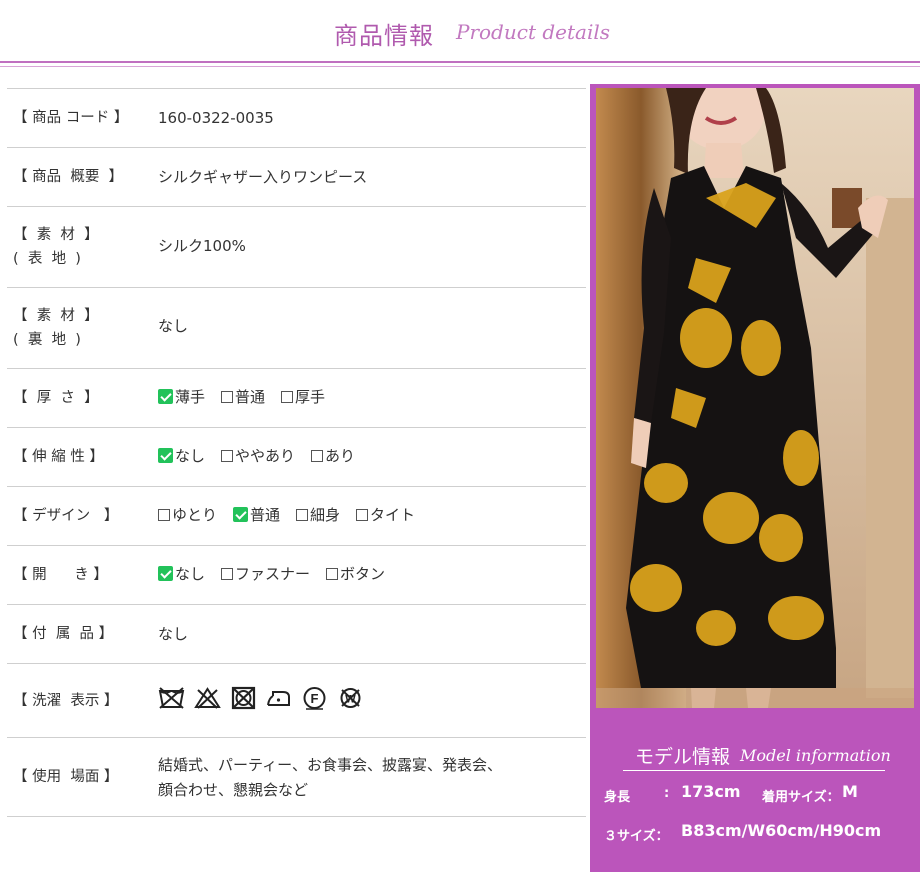 The width and height of the screenshot is (920, 872). I want to click on spec-row-thickness: 【 厚 さ 】 薄手 普通 厚手, so click(296, 397).